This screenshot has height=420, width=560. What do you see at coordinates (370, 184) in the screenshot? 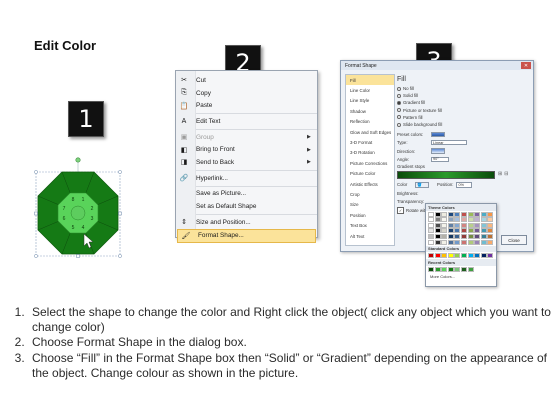
I see `sidebar-item-artistic-effects: Artistic Effects` at bounding box center [370, 184].